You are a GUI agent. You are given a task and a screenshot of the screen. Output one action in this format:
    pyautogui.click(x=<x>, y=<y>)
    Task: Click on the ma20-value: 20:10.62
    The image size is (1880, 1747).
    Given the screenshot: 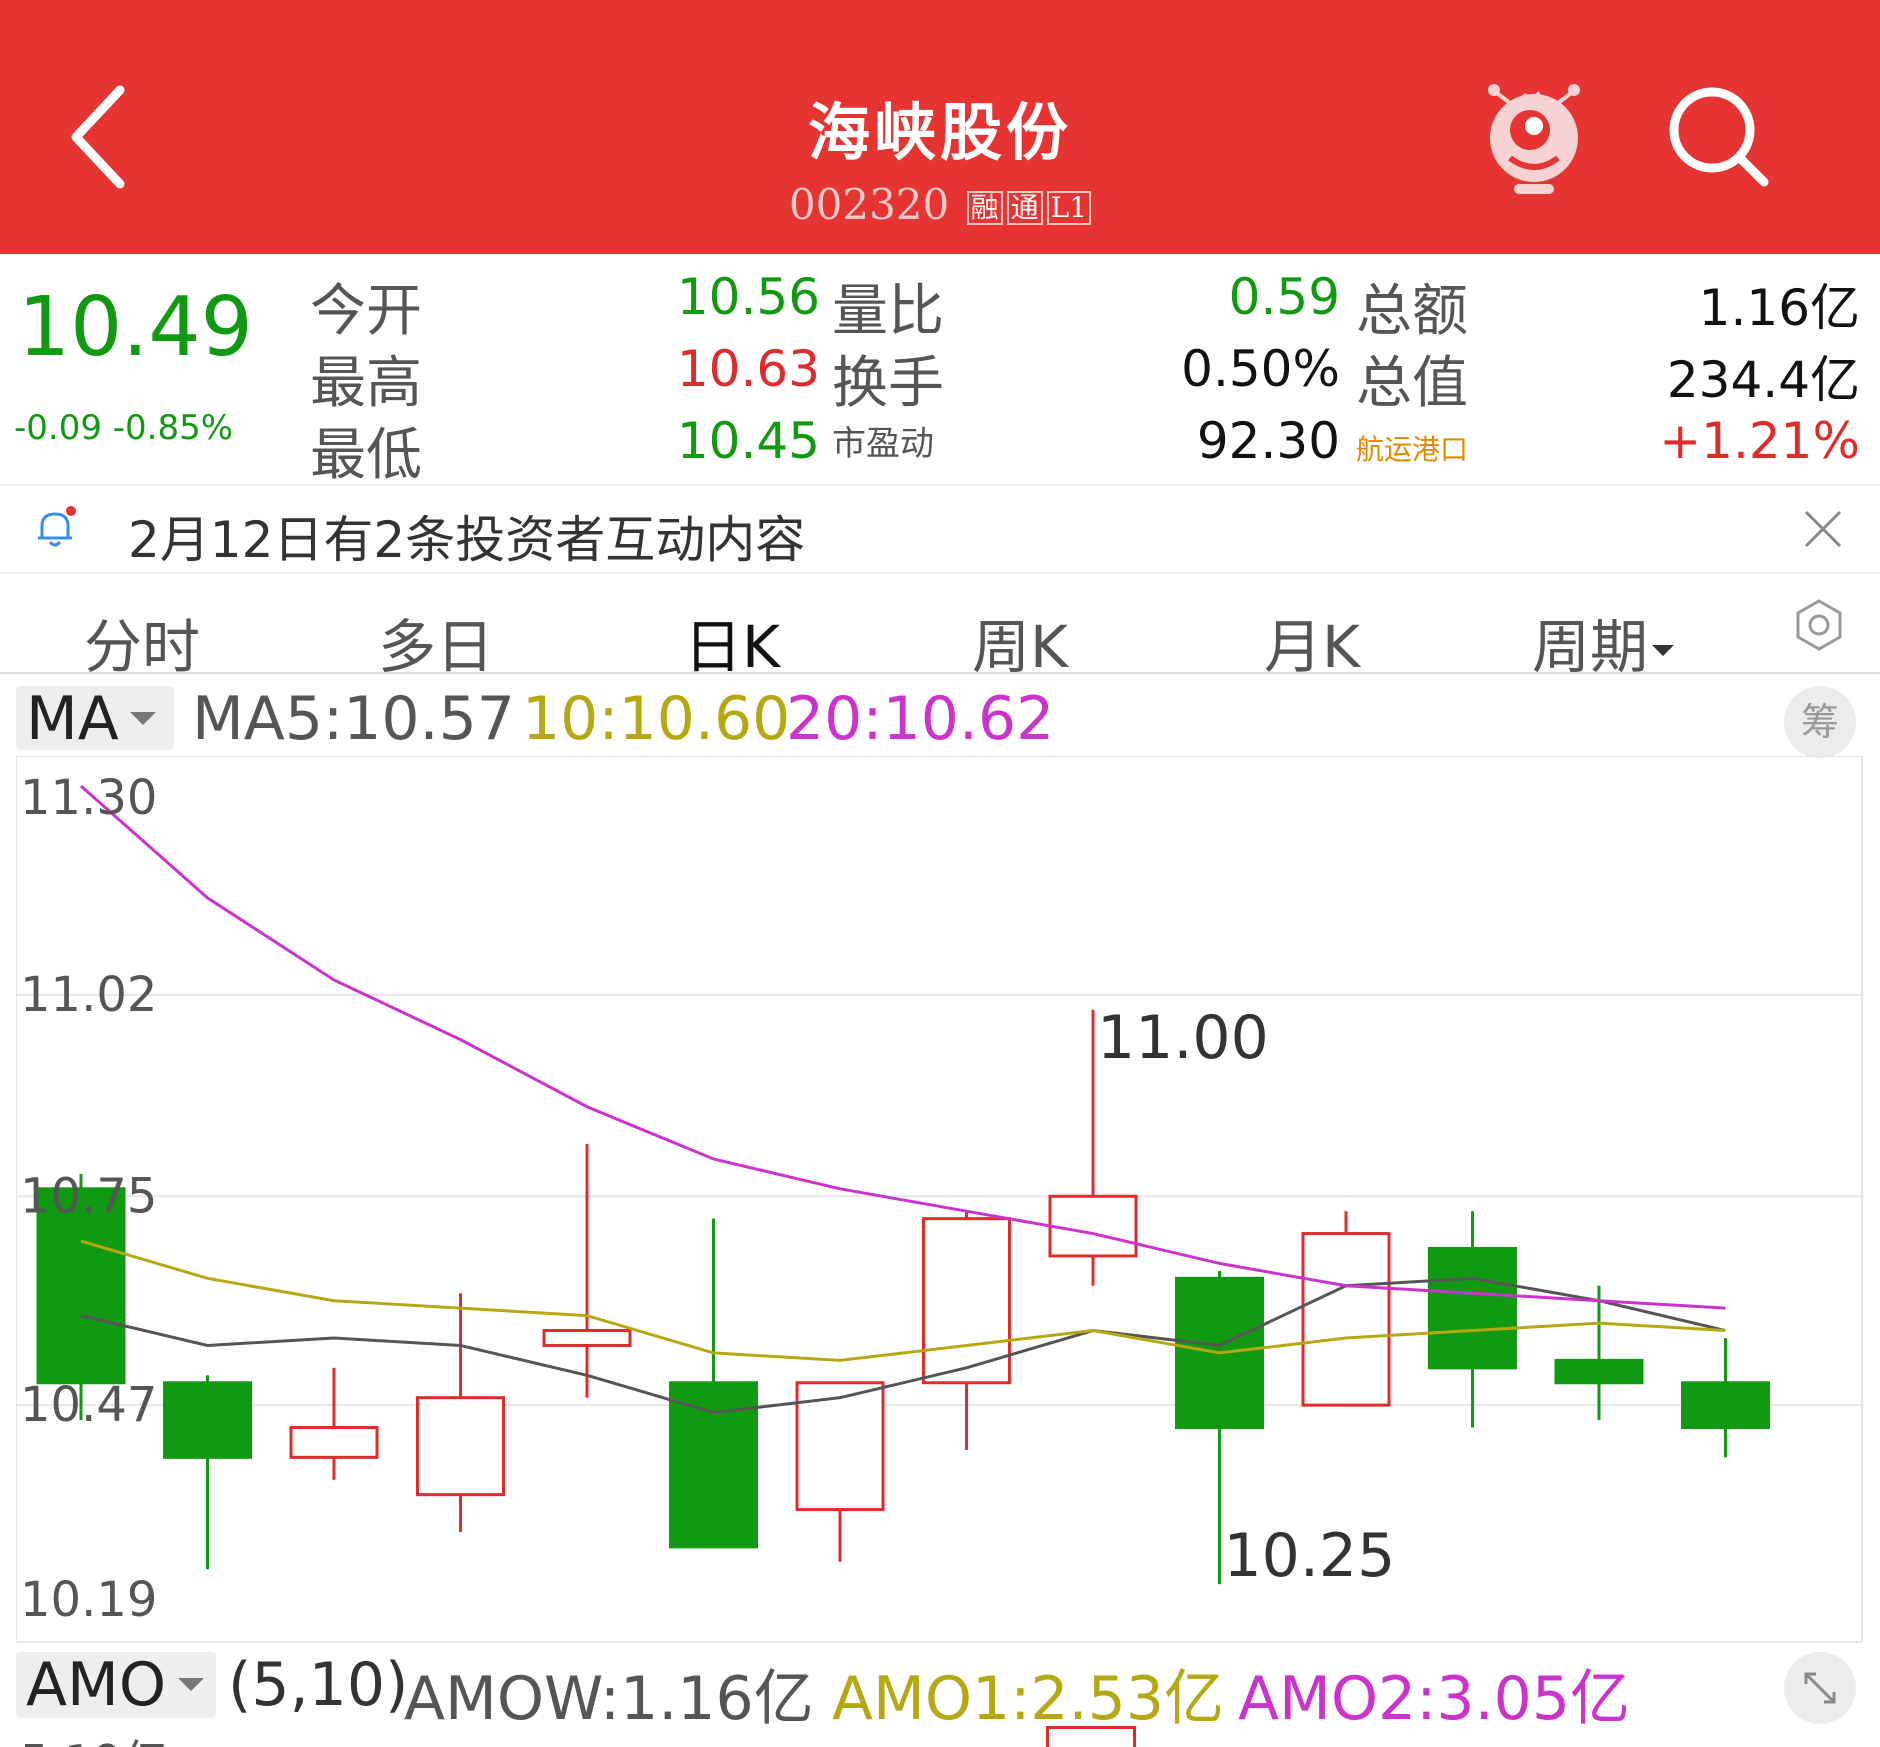 What is the action you would take?
    pyautogui.click(x=920, y=719)
    